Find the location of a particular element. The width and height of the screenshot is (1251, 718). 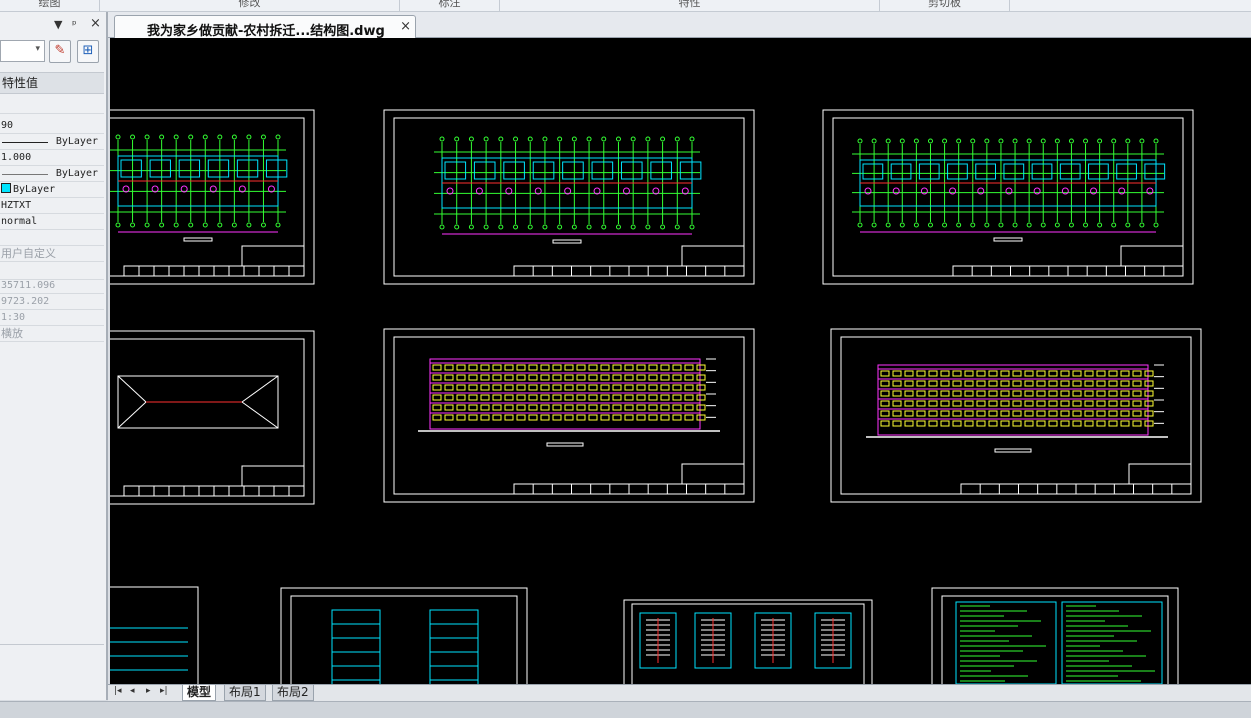

sheet-border is located at coordinates (1008, 197).